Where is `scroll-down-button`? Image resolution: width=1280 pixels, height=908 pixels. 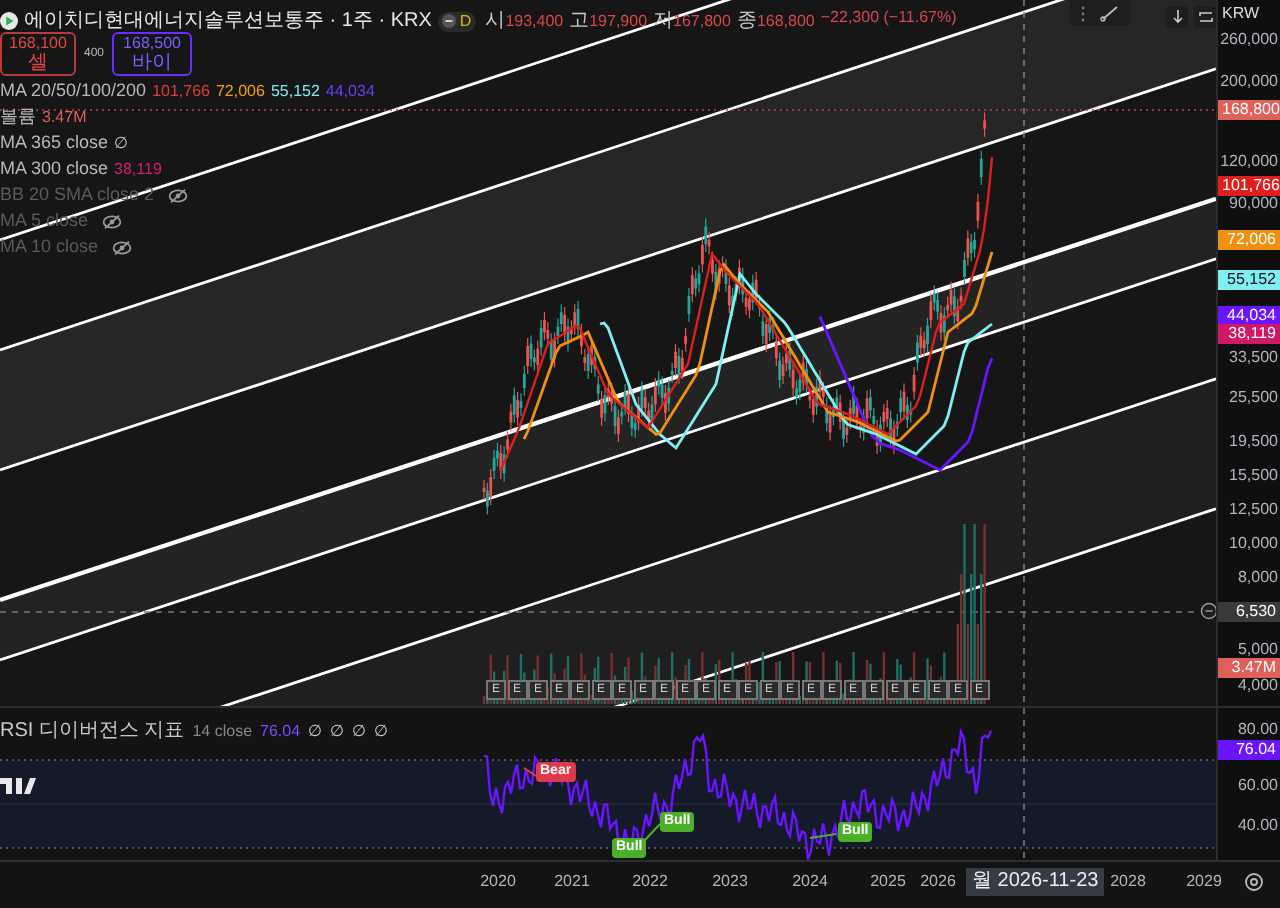 scroll-down-button is located at coordinates (1177, 17).